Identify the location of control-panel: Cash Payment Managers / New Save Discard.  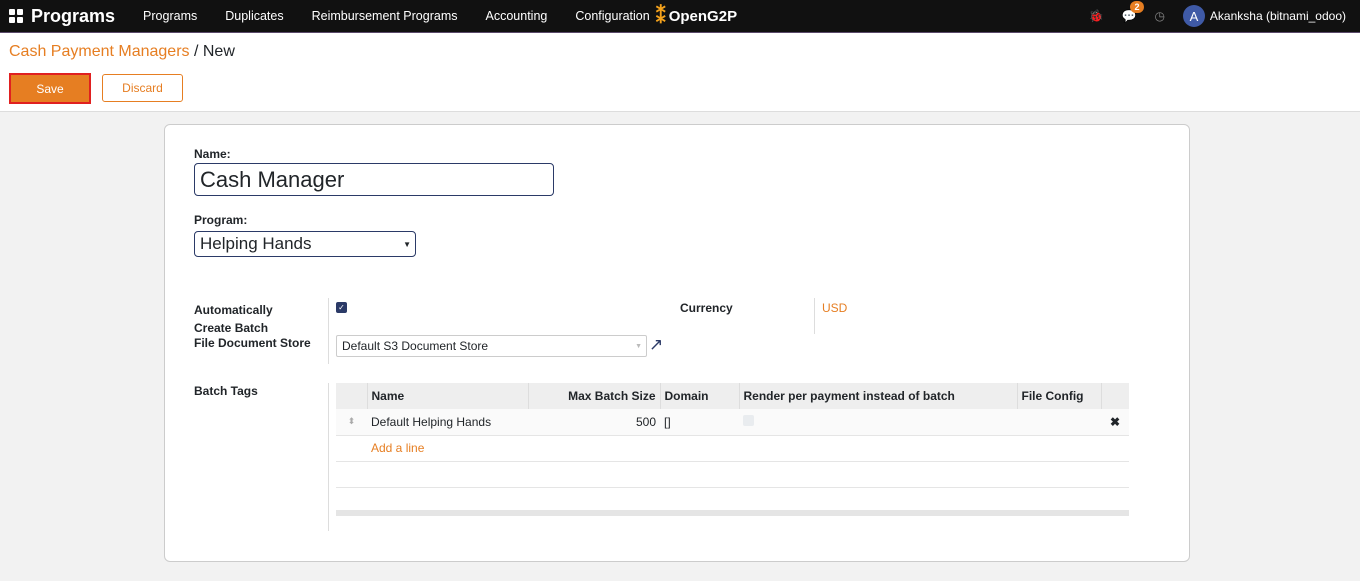
(680, 72).